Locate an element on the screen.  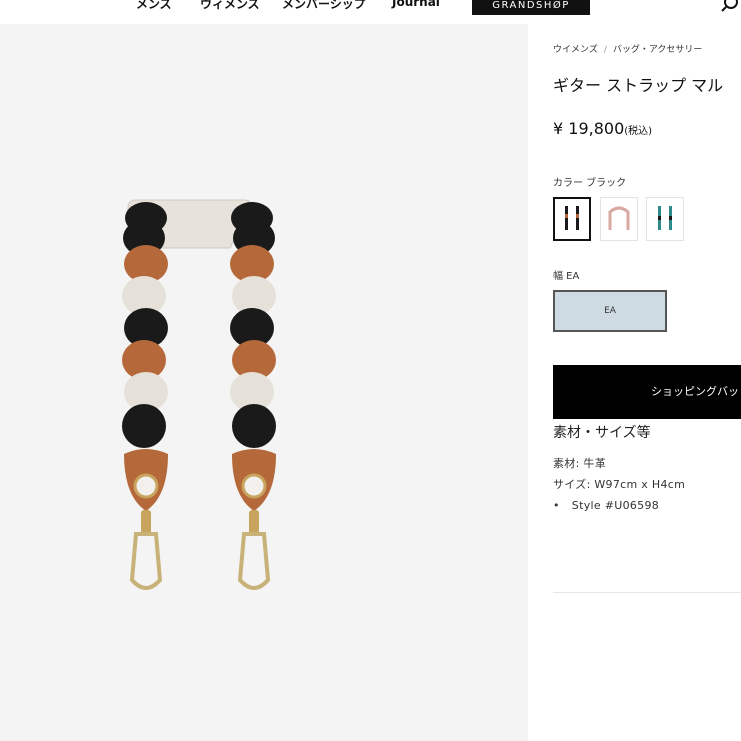
product-price: ¥ 19,800(税込) is located at coordinates (602, 128).